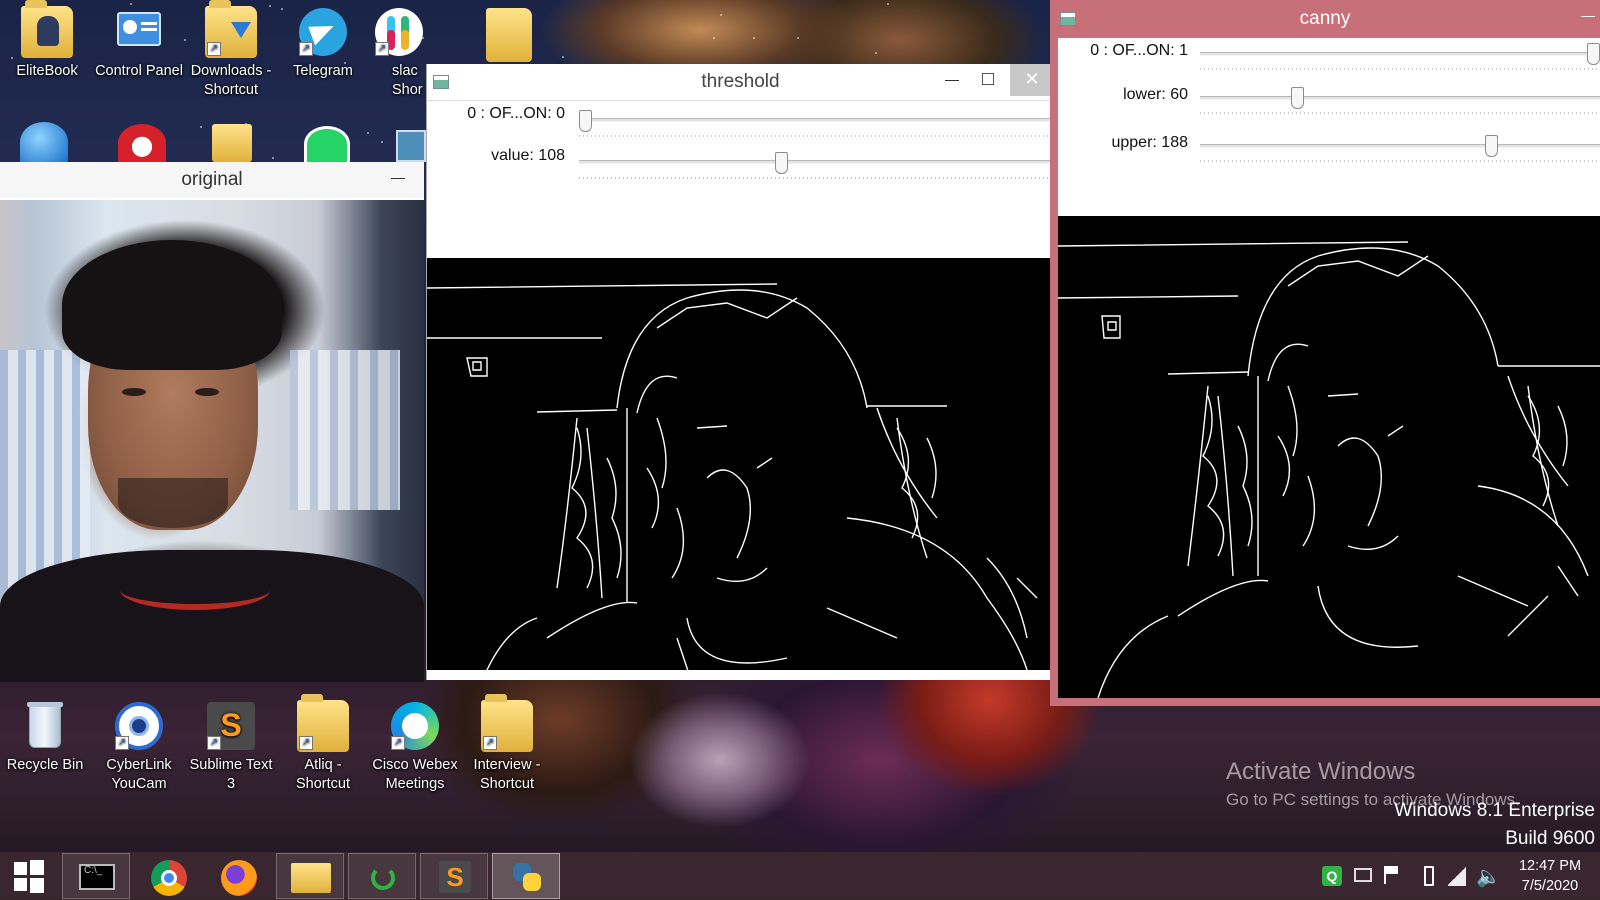 The width and height of the screenshot is (1600, 900). Describe the element at coordinates (399, 32) in the screenshot. I see `slack-icon: ↗` at that location.